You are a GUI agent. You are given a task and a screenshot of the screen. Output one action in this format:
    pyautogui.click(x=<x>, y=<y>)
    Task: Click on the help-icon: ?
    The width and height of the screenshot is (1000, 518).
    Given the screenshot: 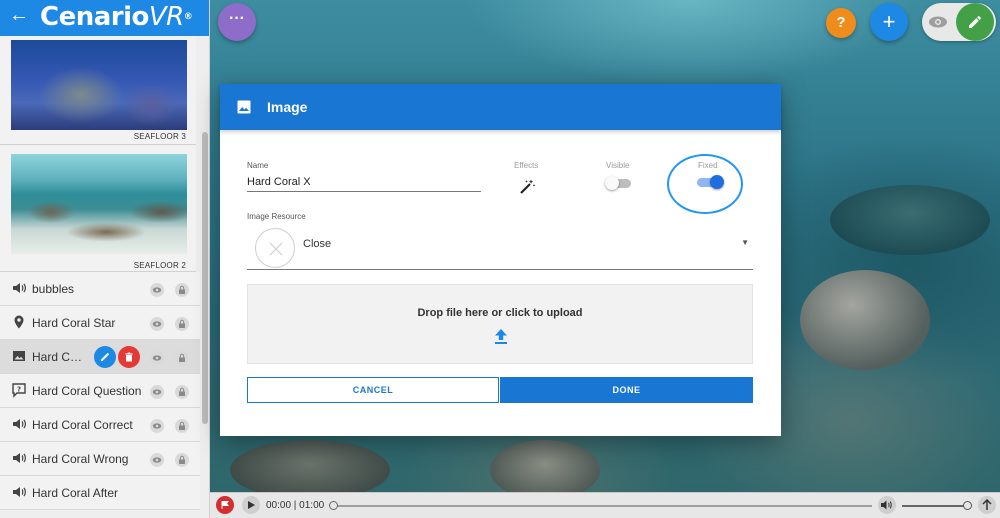 What is the action you would take?
    pyautogui.click(x=841, y=22)
    